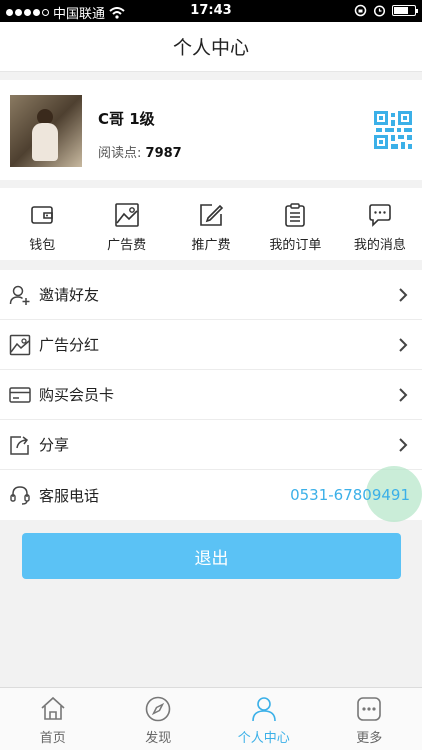  What do you see at coordinates (380, 215) in the screenshot?
I see `chat-icon` at bounding box center [380, 215].